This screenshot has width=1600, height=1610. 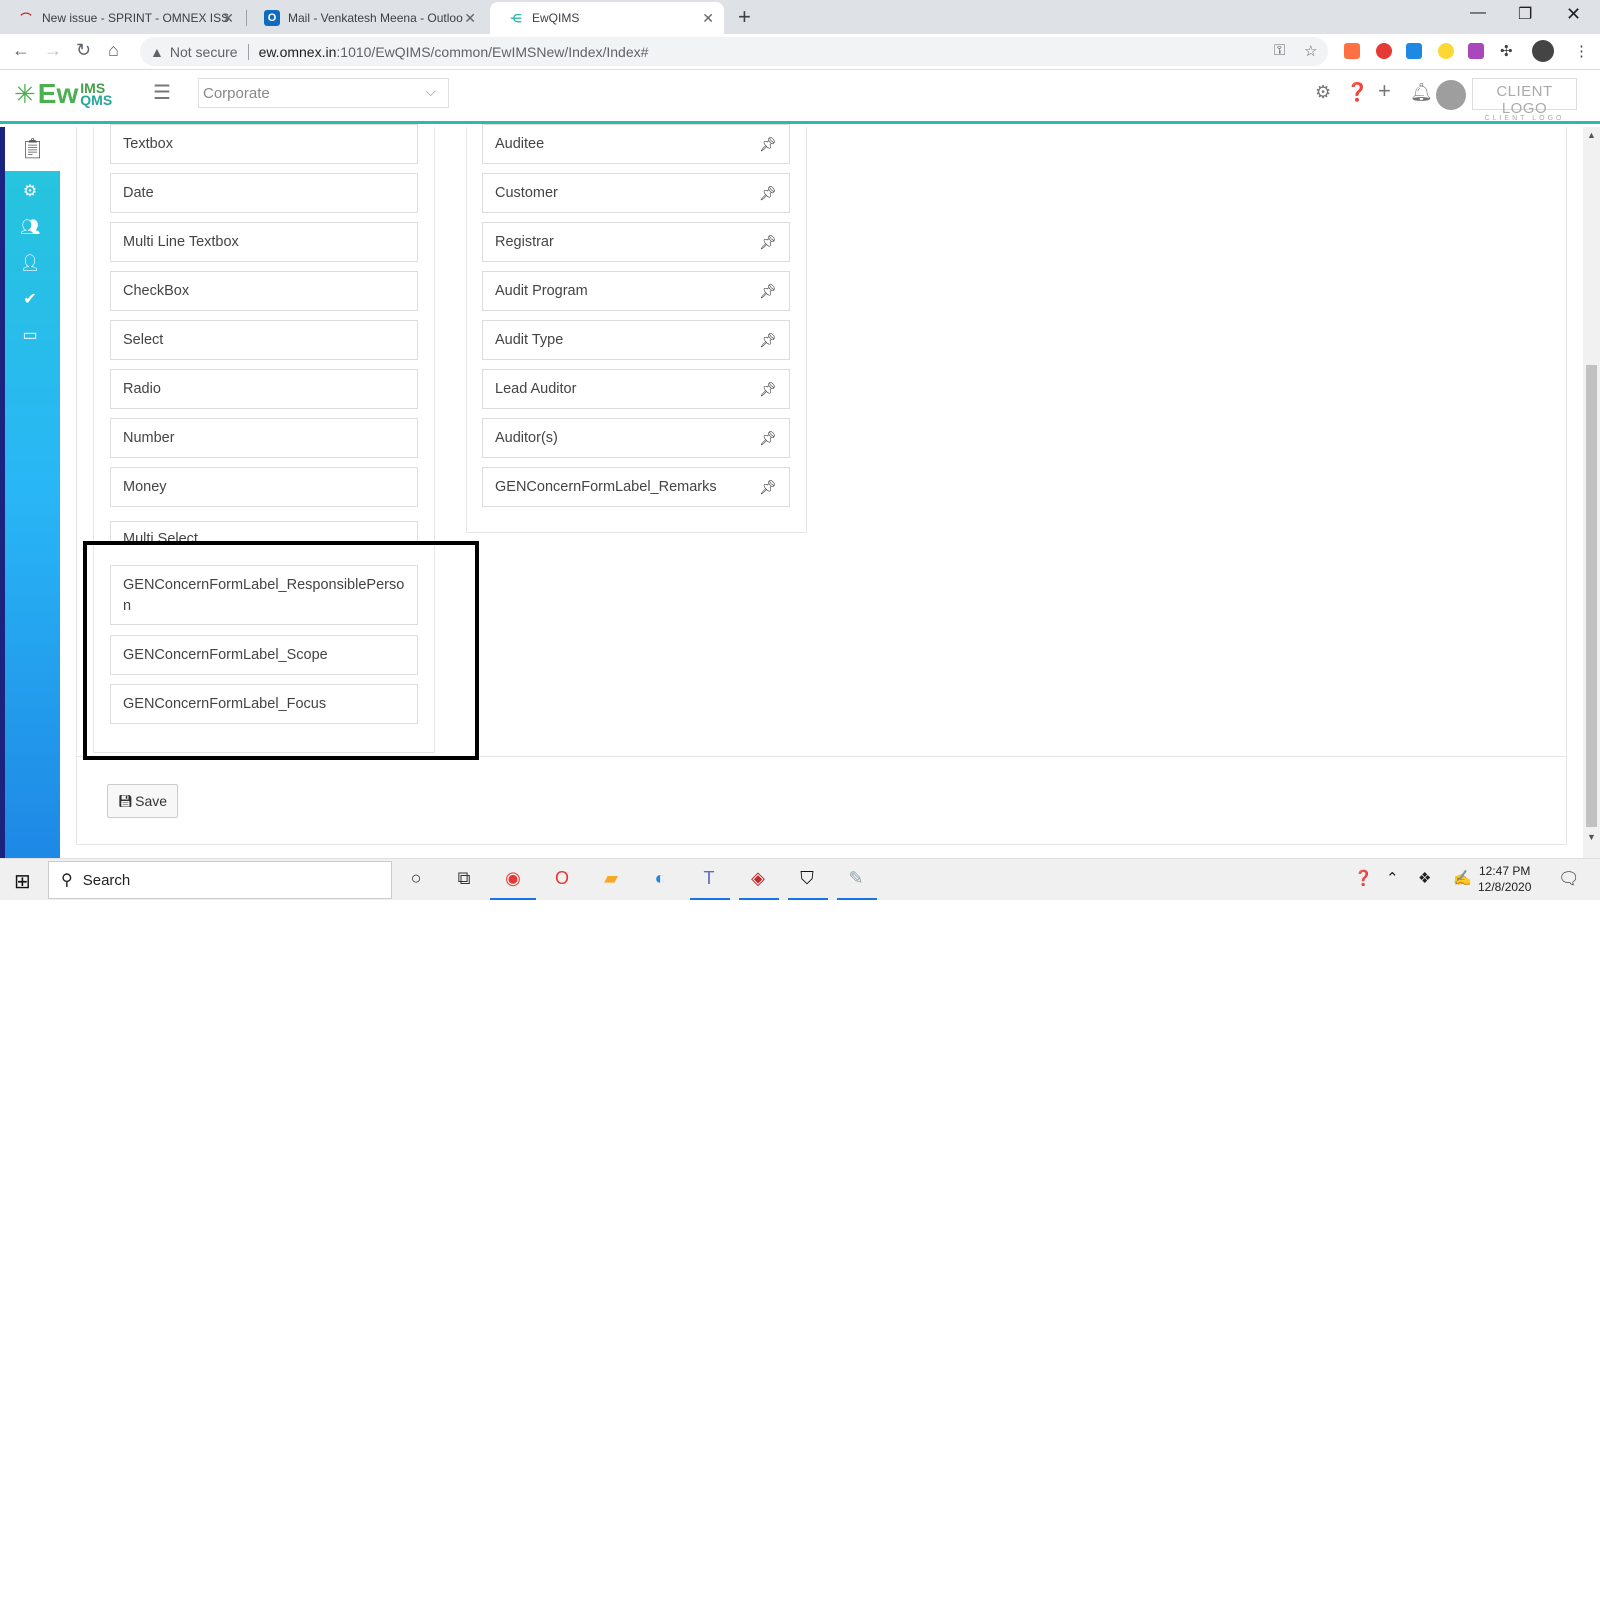 What do you see at coordinates (709, 880) in the screenshot?
I see `teams-icon: T` at bounding box center [709, 880].